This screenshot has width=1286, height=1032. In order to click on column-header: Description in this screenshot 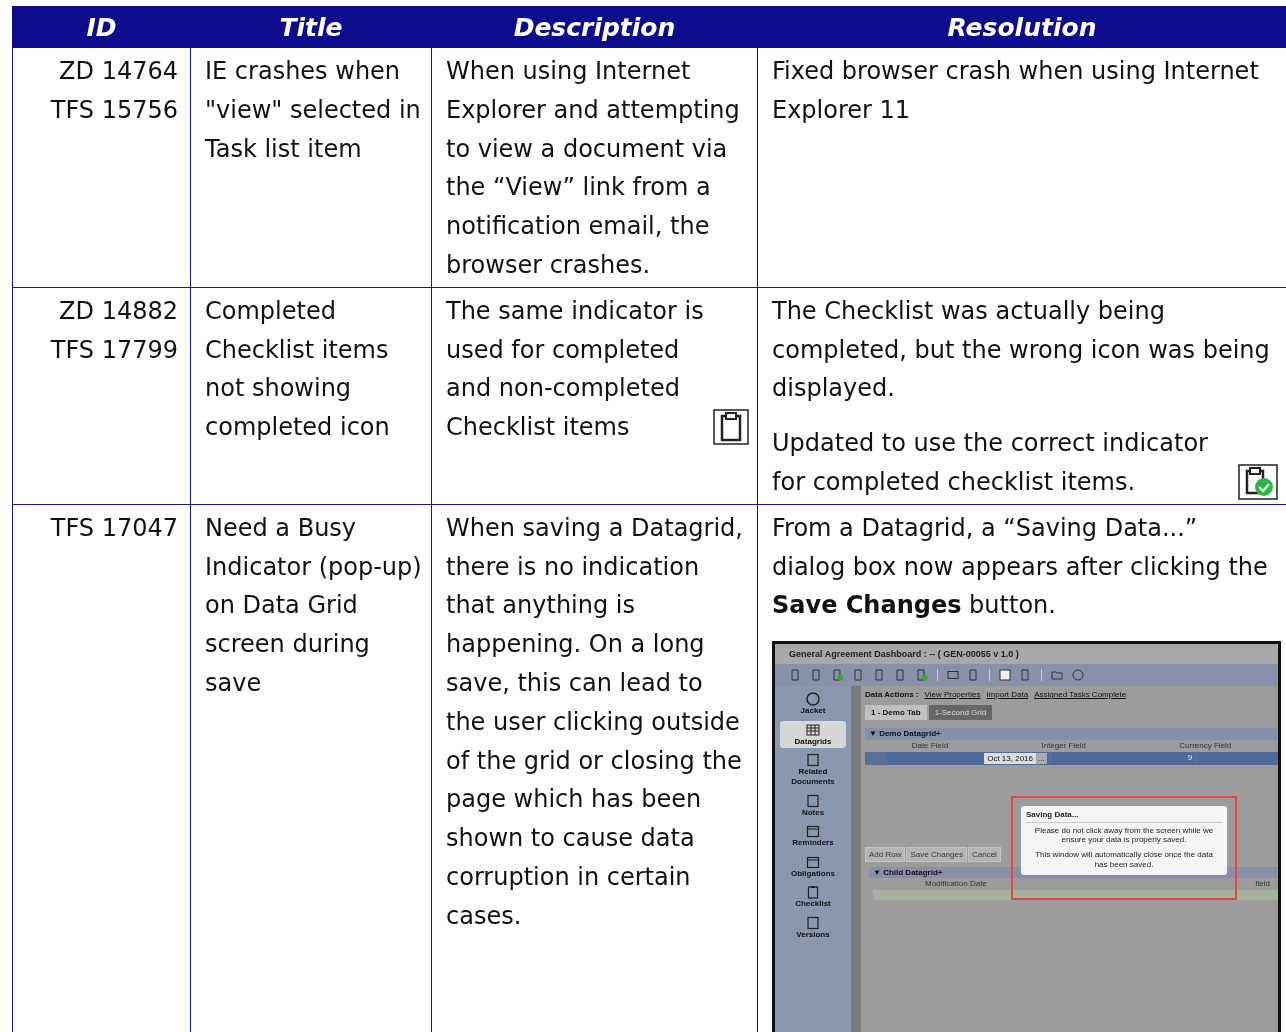, I will do `click(594, 27)`.